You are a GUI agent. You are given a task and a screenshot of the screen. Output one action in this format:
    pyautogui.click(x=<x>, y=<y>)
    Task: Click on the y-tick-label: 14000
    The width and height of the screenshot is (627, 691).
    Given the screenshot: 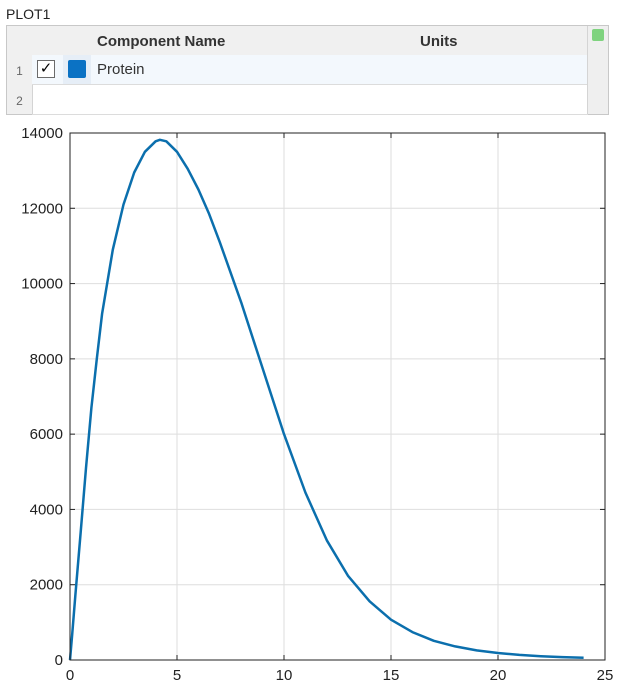 What is the action you would take?
    pyautogui.click(x=42, y=133)
    